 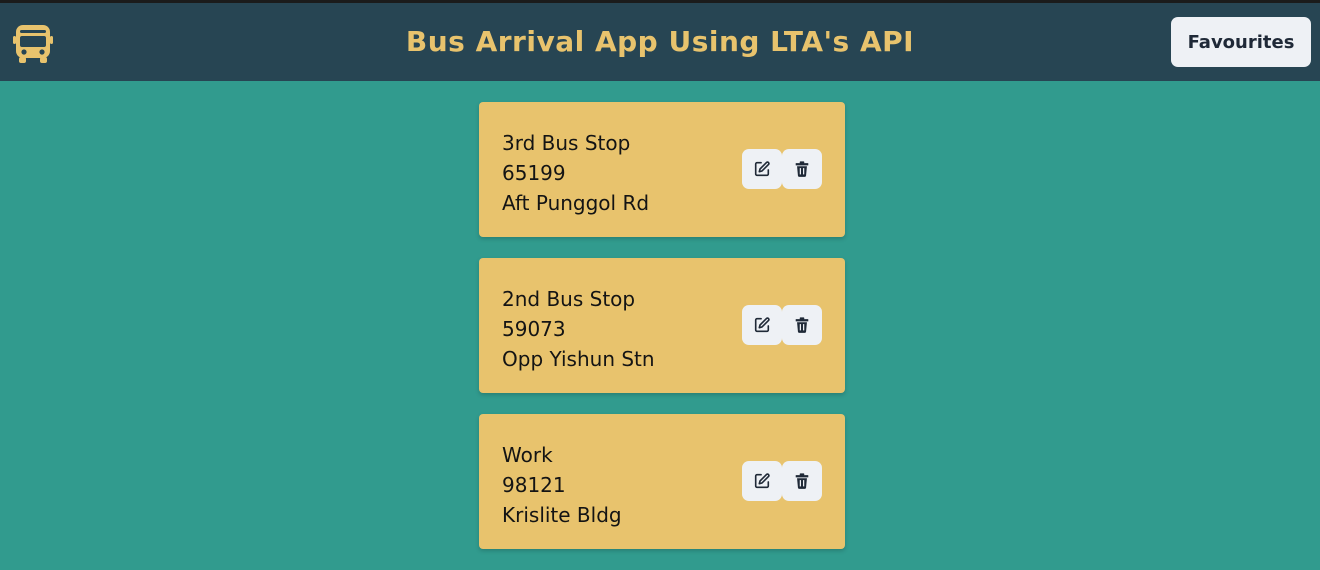 I want to click on bus-stop-name: 2nd Bus Stop, so click(x=569, y=299).